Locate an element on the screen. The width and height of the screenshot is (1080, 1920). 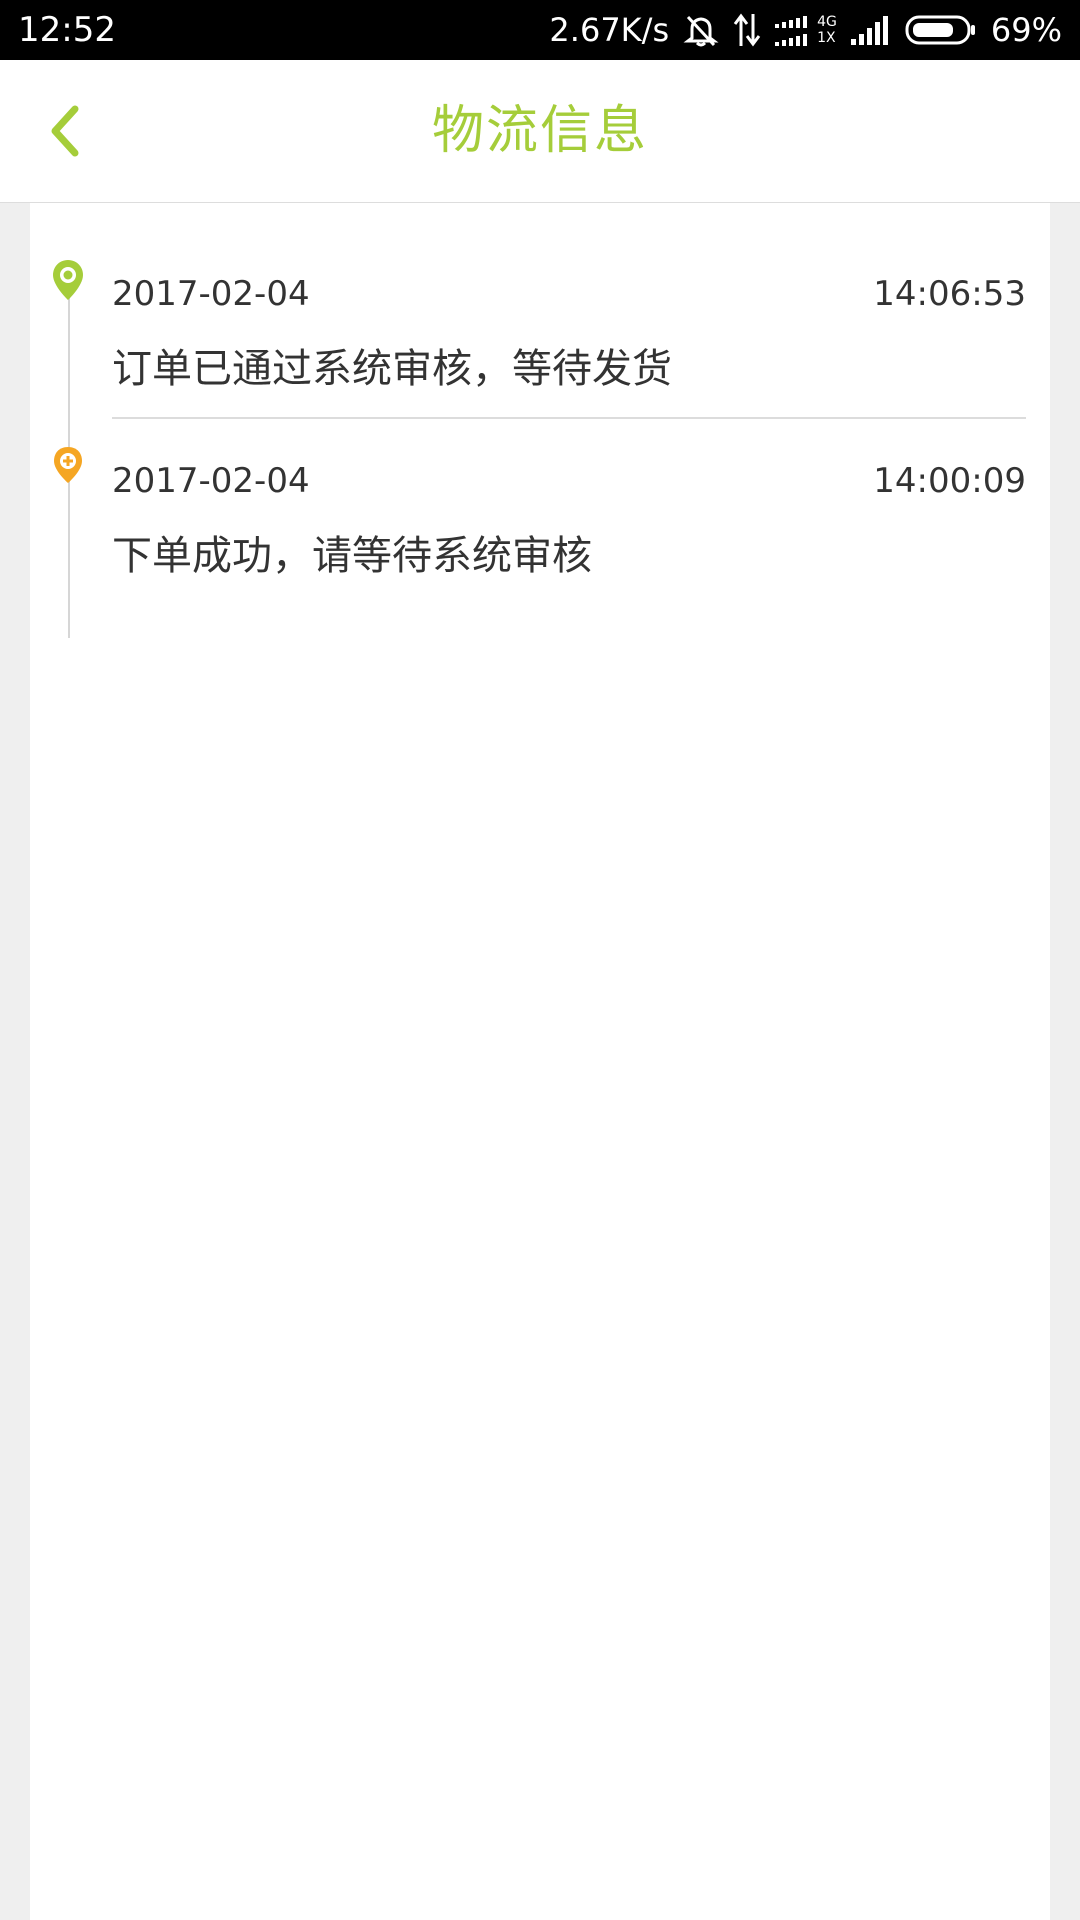
battery-percent: 69% is located at coordinates (1026, 30).